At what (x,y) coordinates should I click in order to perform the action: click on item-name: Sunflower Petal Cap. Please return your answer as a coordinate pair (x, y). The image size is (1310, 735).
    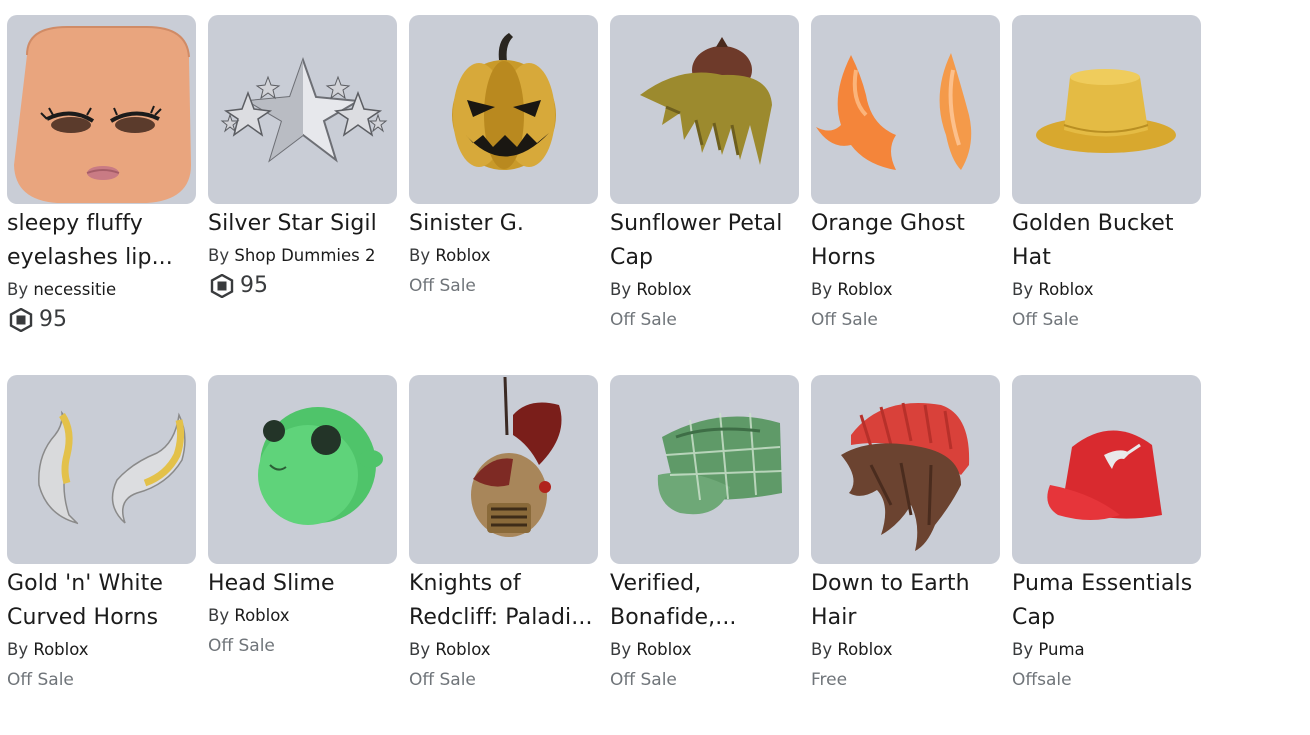
    Looking at the image, I should click on (704, 241).